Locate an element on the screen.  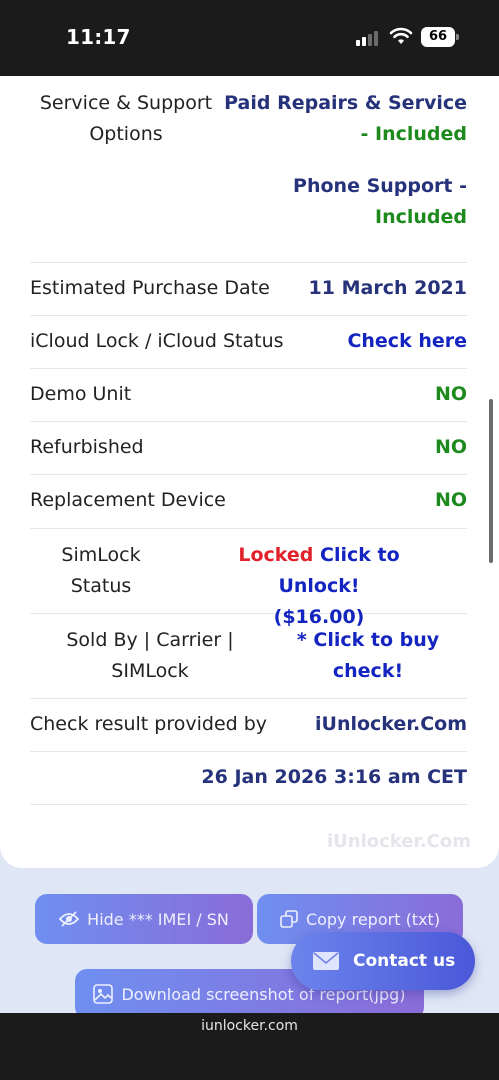
row-report-date: 26 Jan 2026 3:16 am CET is located at coordinates (248, 778).